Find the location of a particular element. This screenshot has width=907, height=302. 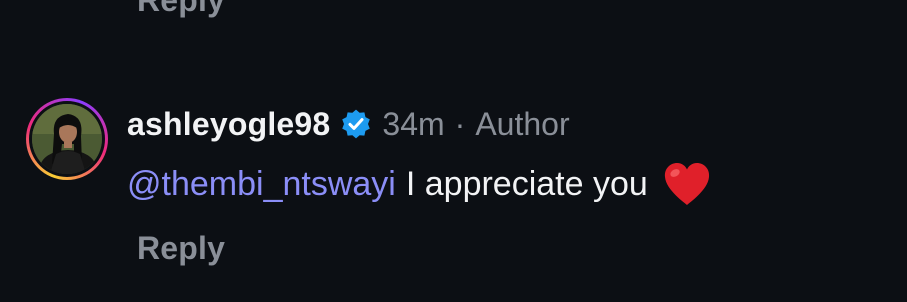

avatar-image is located at coordinates (67, 139).